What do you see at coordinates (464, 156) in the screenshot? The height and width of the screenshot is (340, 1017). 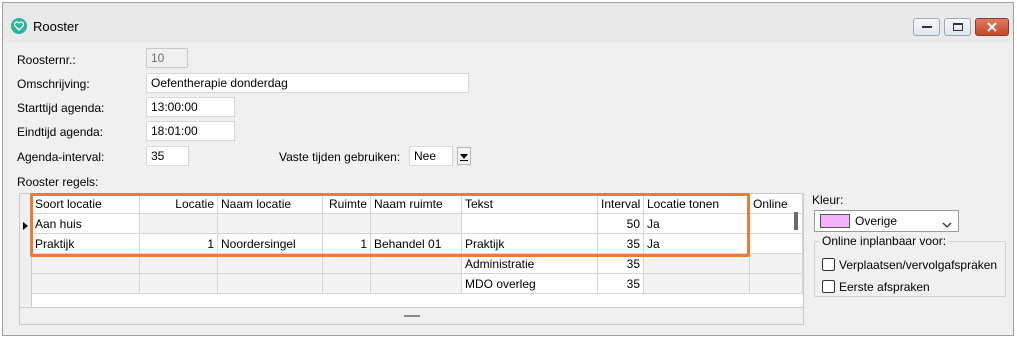 I see `dropdown-arrow-icon` at bounding box center [464, 156].